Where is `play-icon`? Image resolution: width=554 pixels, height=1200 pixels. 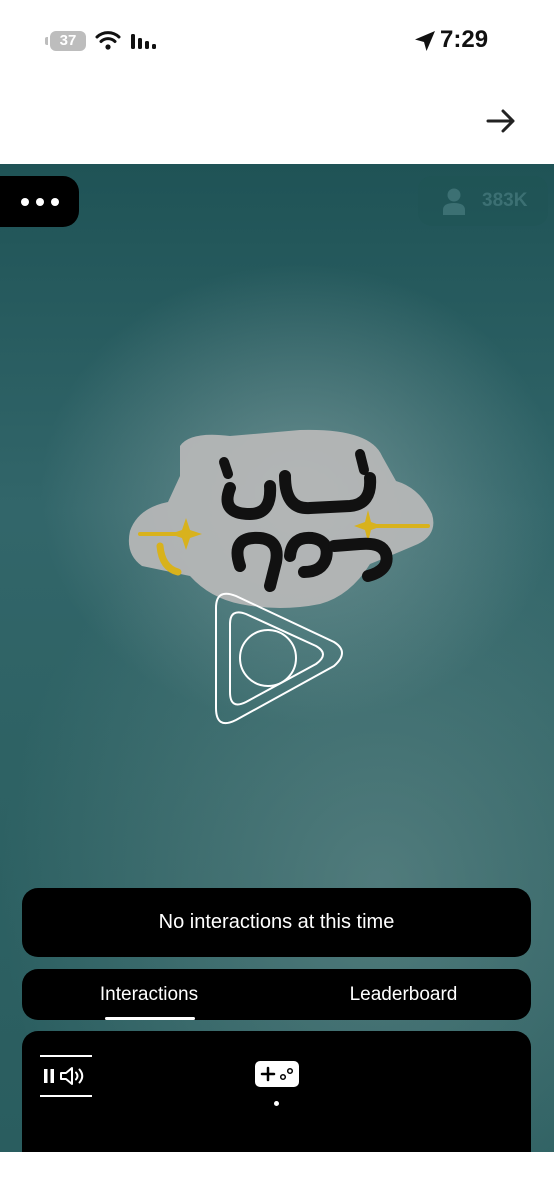 play-icon is located at coordinates (277, 659).